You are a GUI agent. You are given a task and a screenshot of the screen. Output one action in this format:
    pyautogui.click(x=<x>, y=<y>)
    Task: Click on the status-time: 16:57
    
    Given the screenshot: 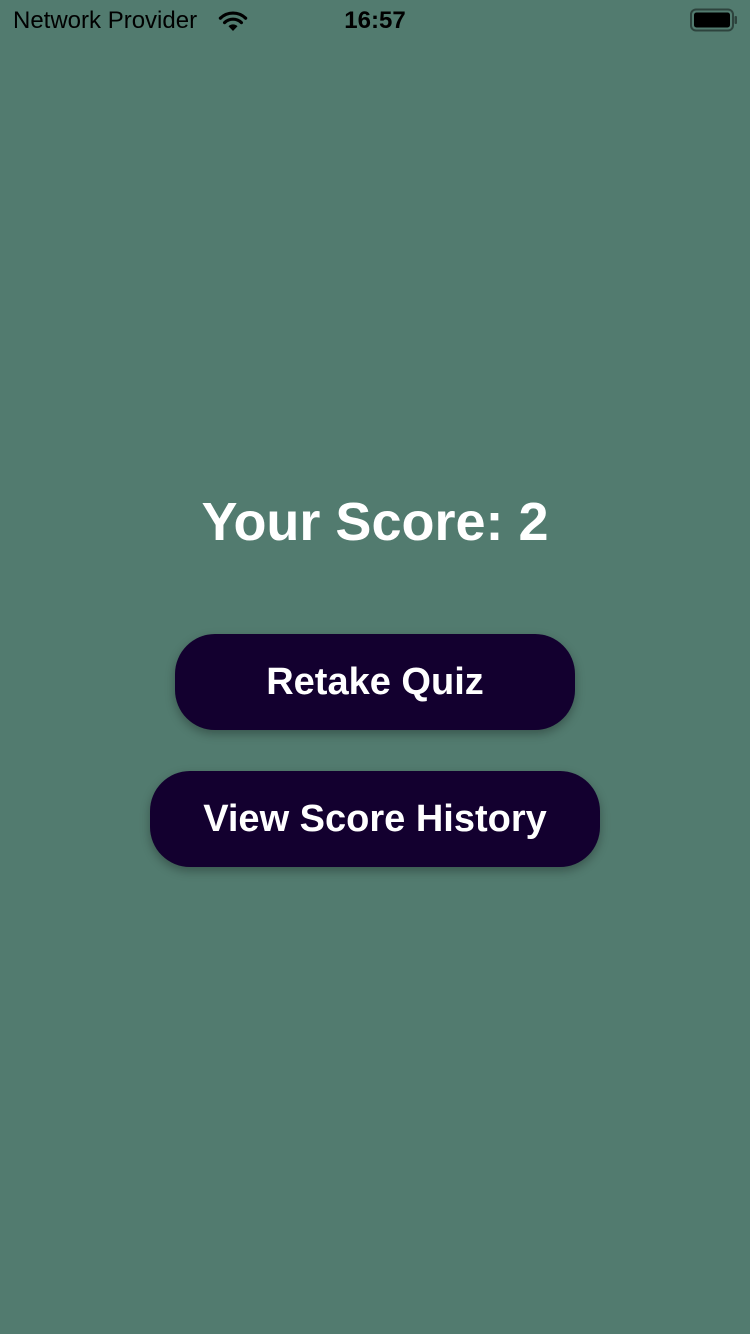 What is the action you would take?
    pyautogui.click(x=375, y=20)
    